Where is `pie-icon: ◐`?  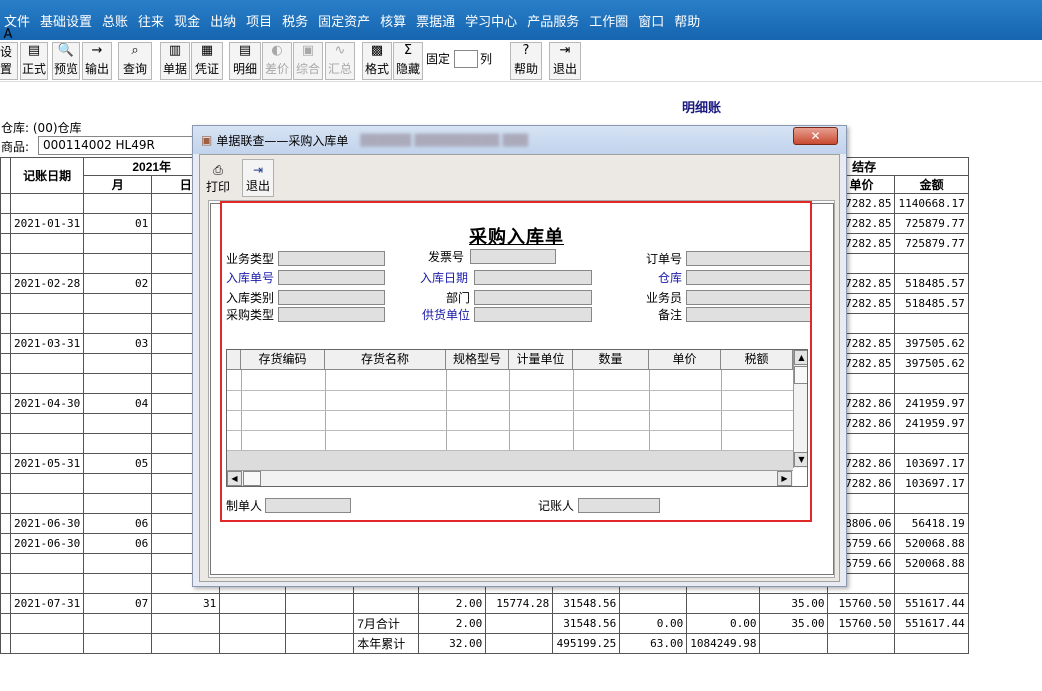
pie-icon: ◐ is located at coordinates (277, 50).